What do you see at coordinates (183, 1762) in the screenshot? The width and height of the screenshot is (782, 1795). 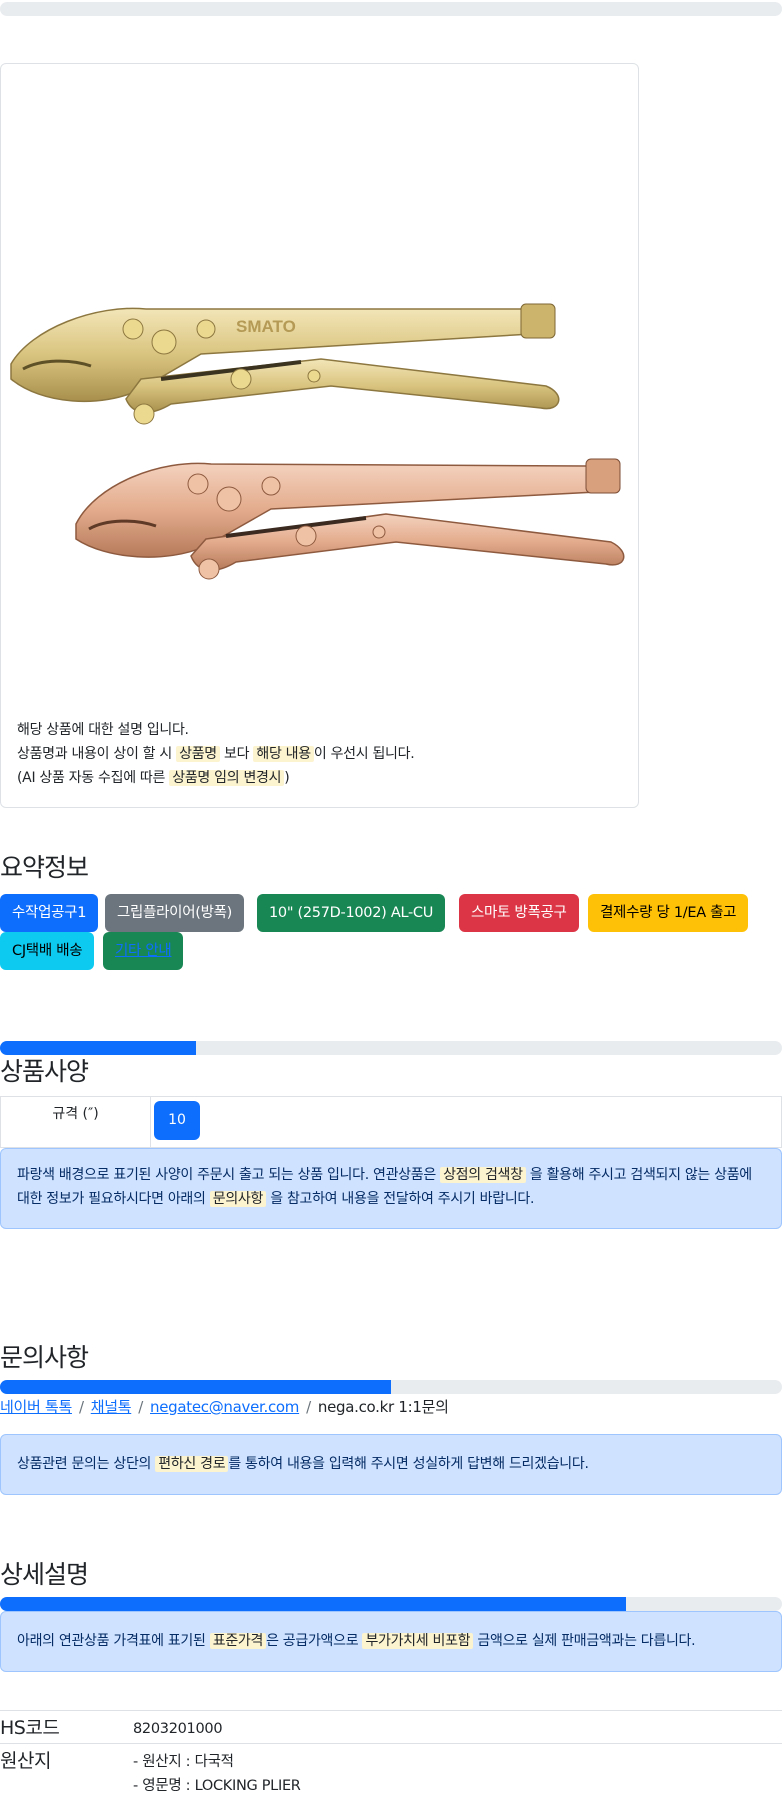 I see `origin-value-line-1: - 원산지 : 다국적` at bounding box center [183, 1762].